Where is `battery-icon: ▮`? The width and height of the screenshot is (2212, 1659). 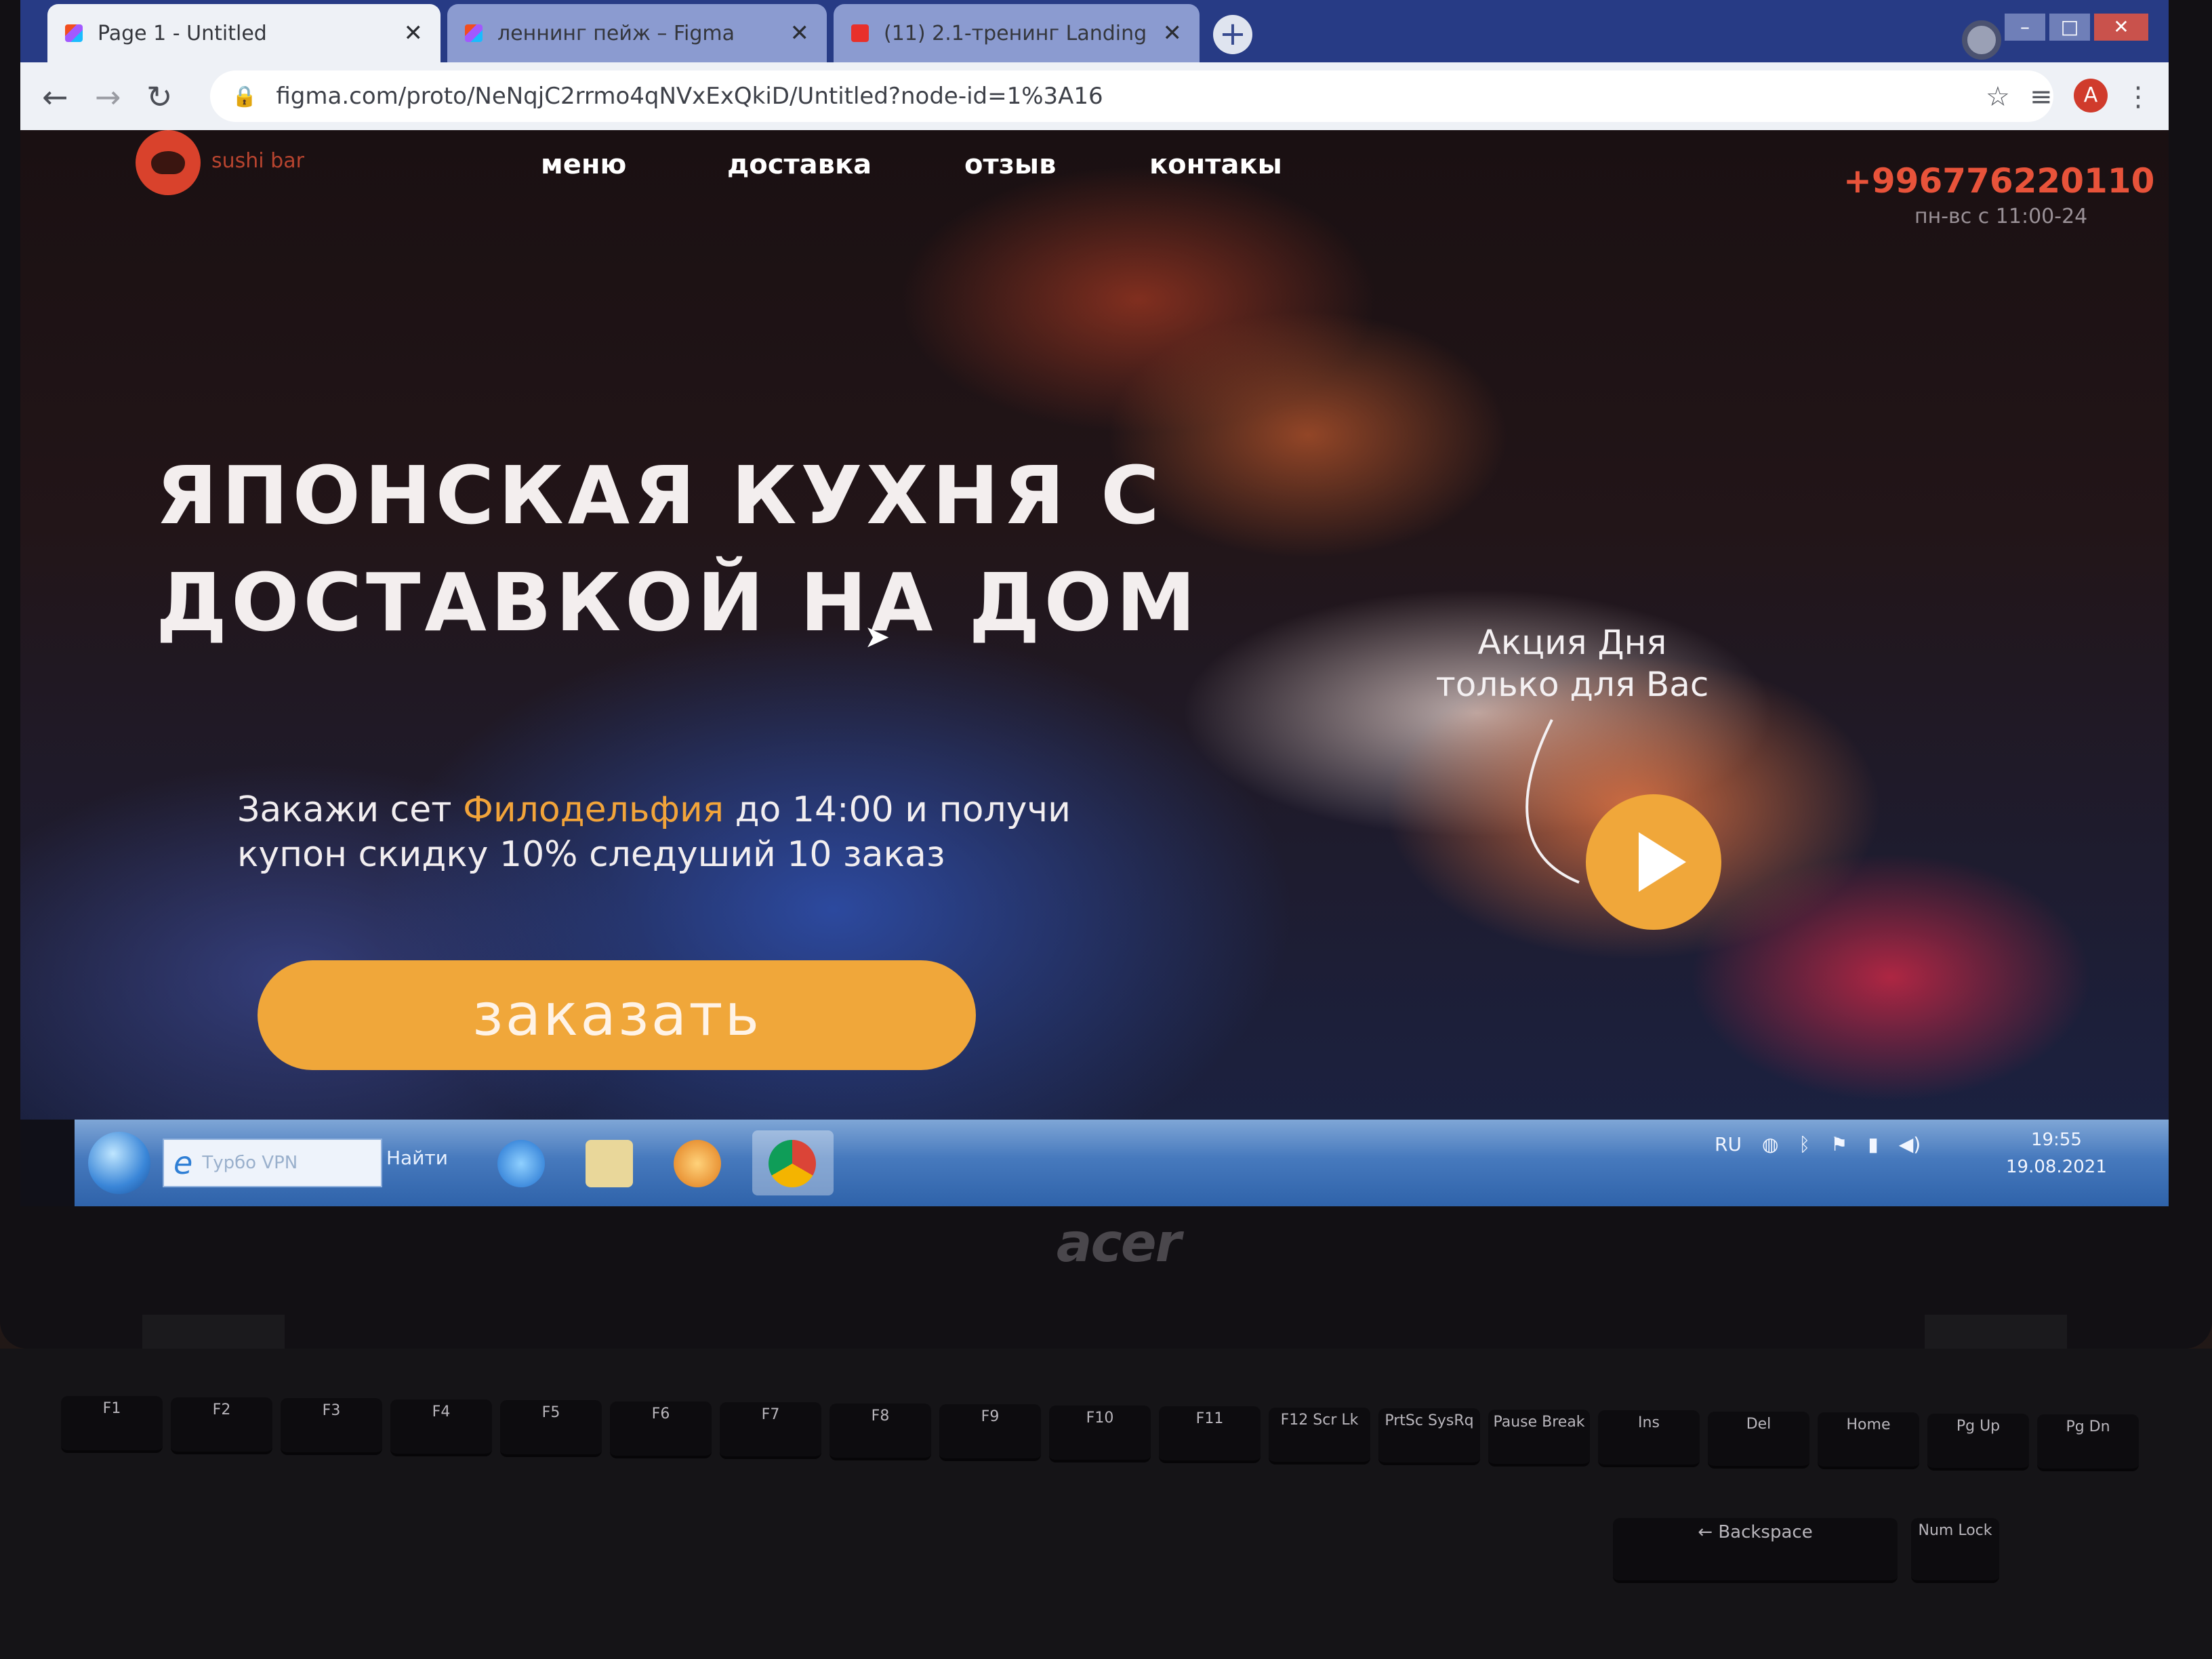 battery-icon: ▮ is located at coordinates (1873, 1144).